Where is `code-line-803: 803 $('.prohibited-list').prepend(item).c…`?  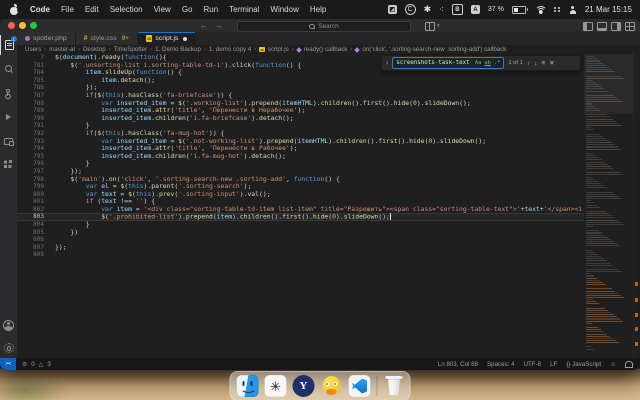
code-line-803: 803 $('.prohibited-list').prepend(item).c… is located at coordinates (300, 217).